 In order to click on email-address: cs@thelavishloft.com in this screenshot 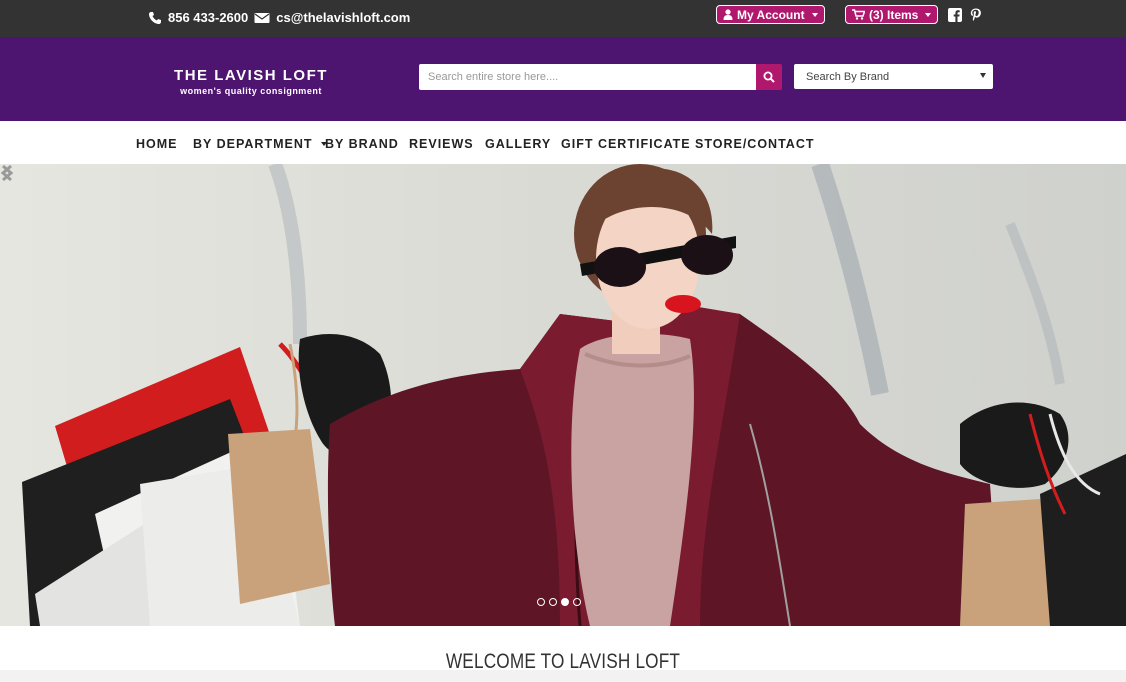, I will do `click(343, 17)`.